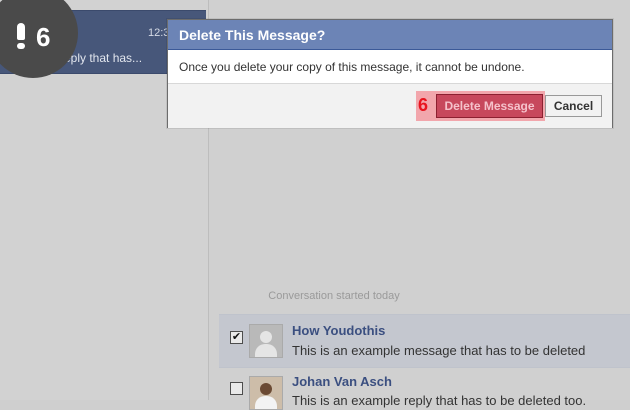  What do you see at coordinates (423, 105) in the screenshot?
I see `annotation-number: 6` at bounding box center [423, 105].